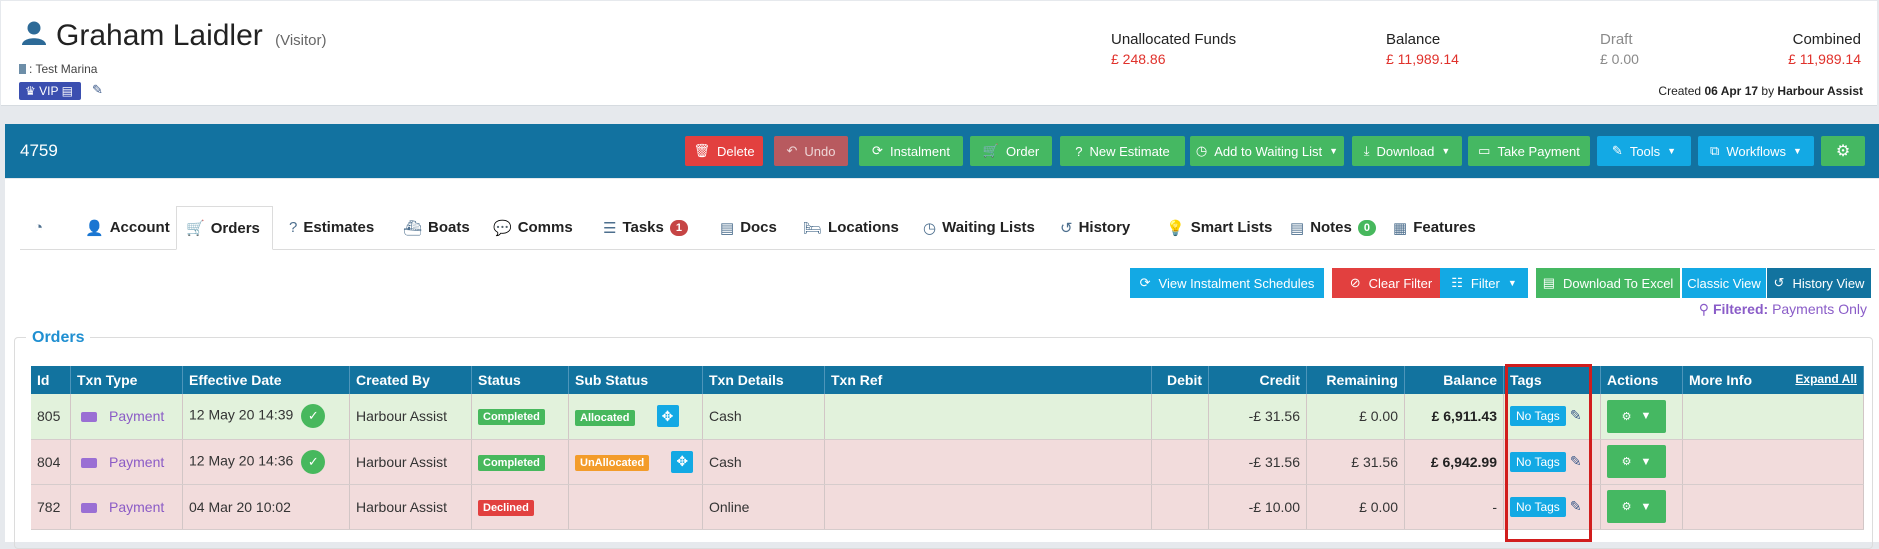  I want to click on cell-sub-status: Allocated ✥, so click(635, 417).